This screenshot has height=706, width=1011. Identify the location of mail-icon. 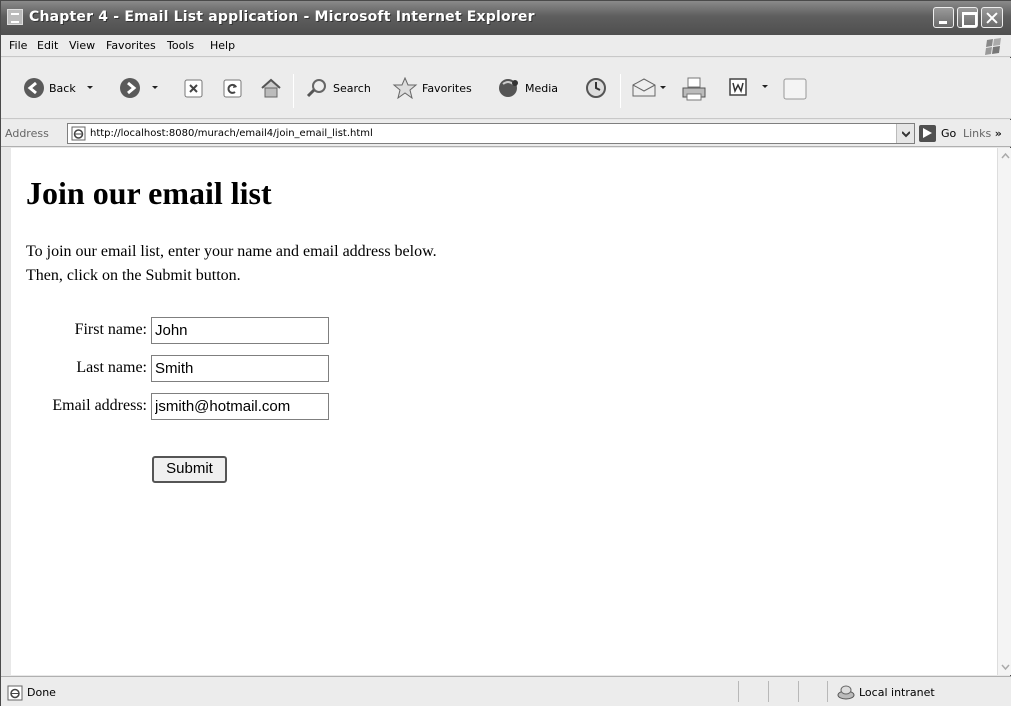
(644, 87).